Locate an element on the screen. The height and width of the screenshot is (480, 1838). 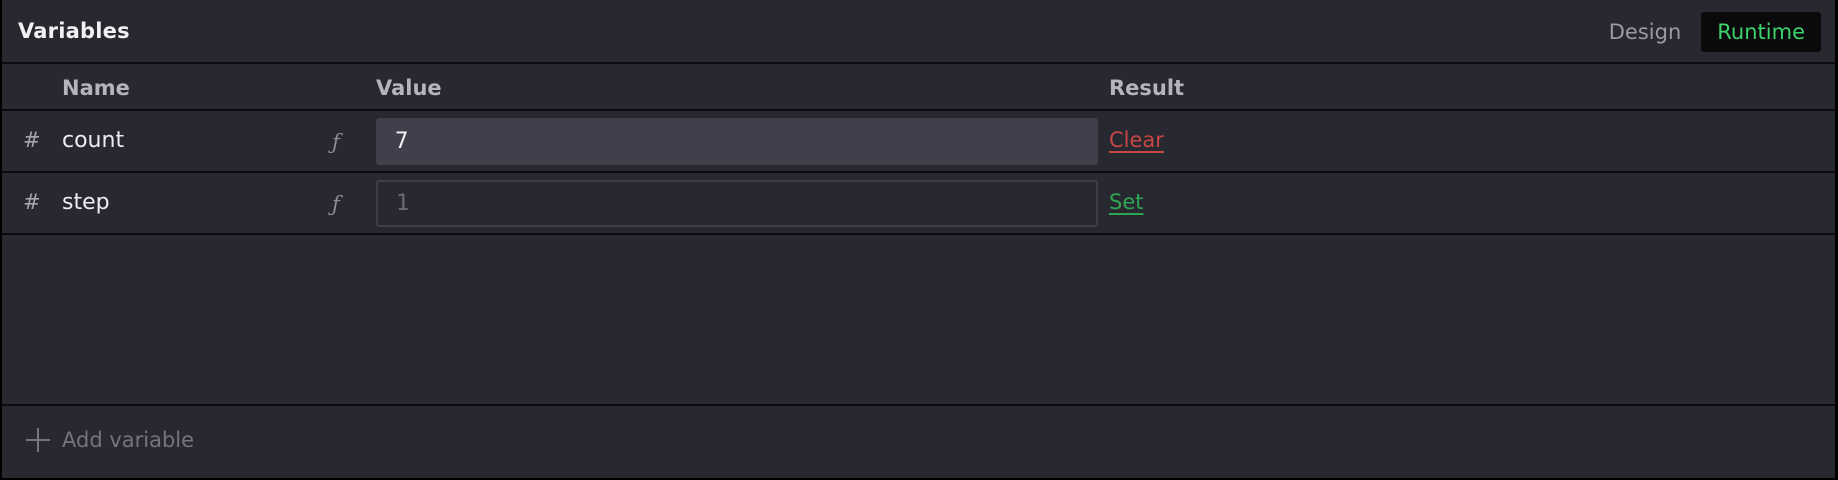
variable-row-count: # count ƒ Clear is located at coordinates (918, 142).